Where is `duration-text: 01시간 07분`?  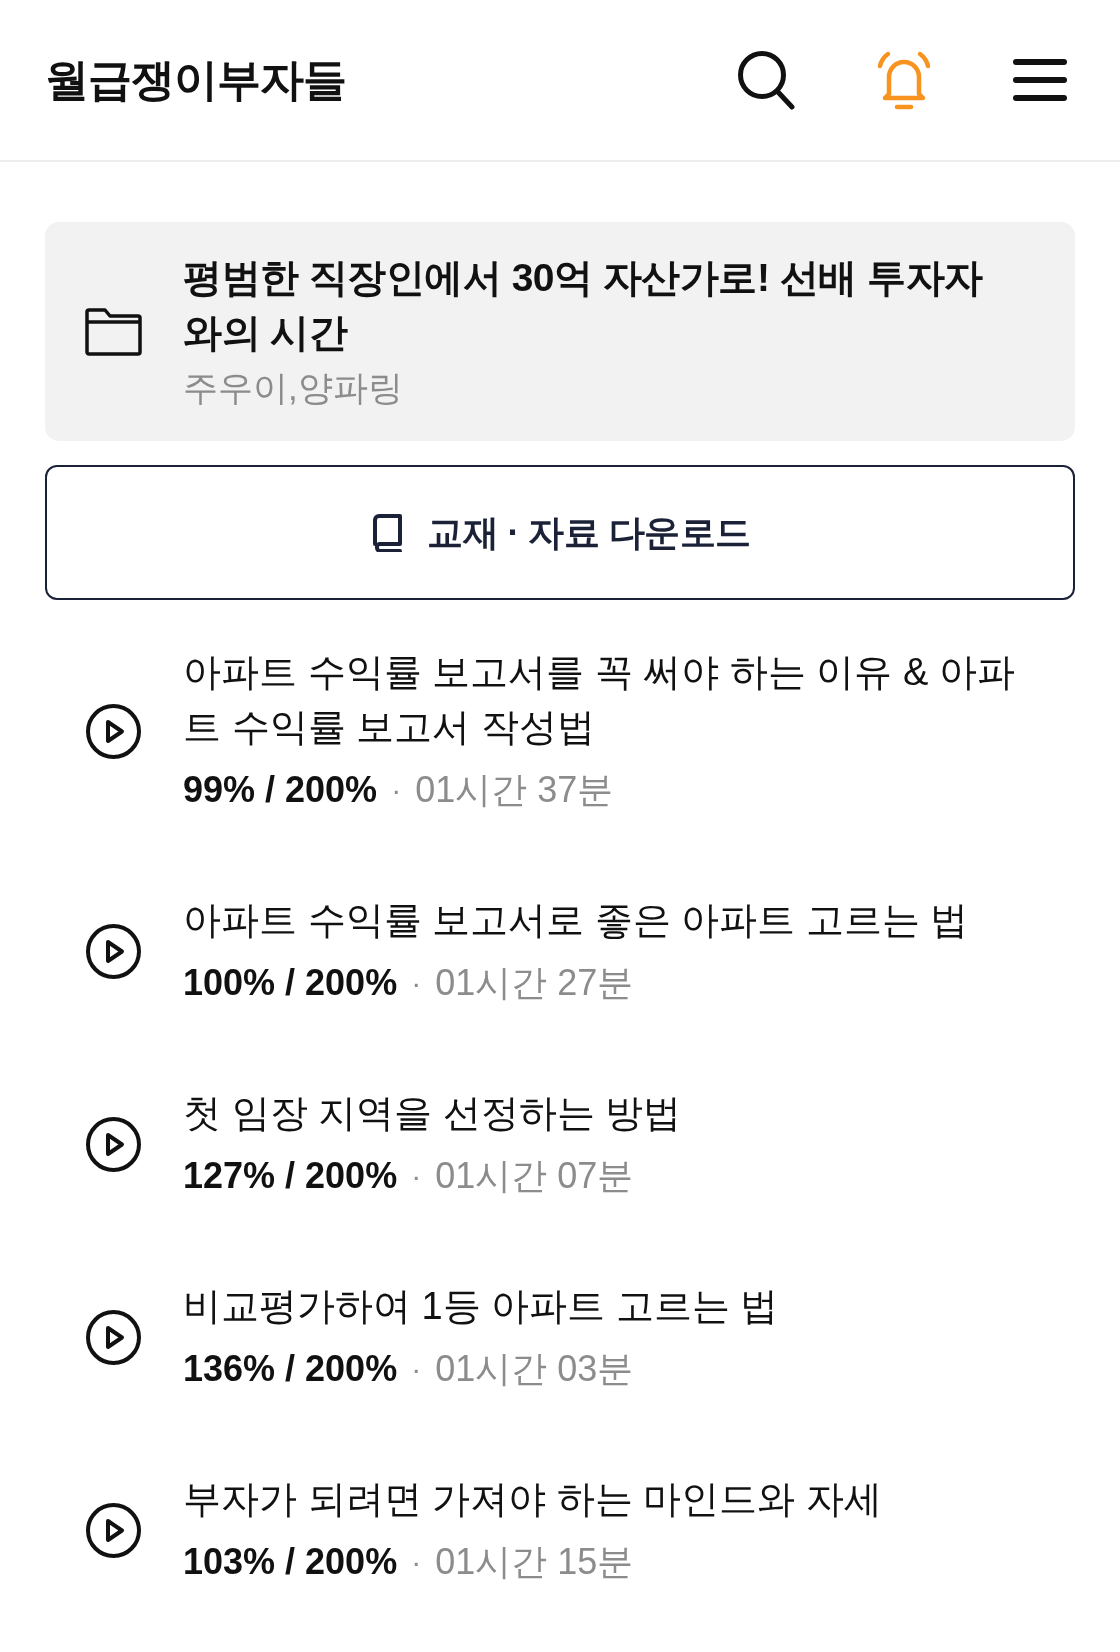
duration-text: 01시간 07분 is located at coordinates (534, 1176).